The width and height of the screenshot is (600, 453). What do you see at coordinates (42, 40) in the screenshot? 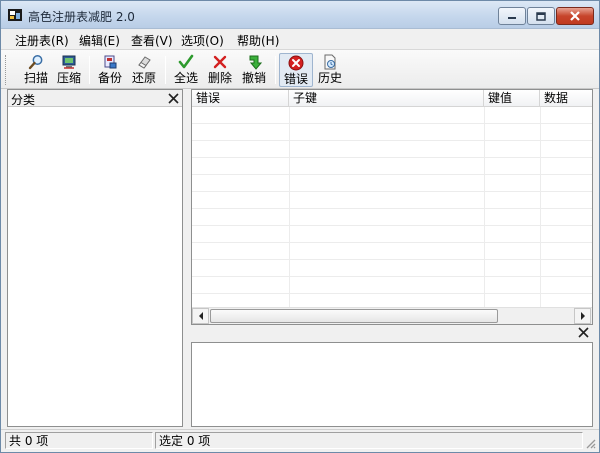
I see `menu-registry: 注册表(R)` at bounding box center [42, 40].